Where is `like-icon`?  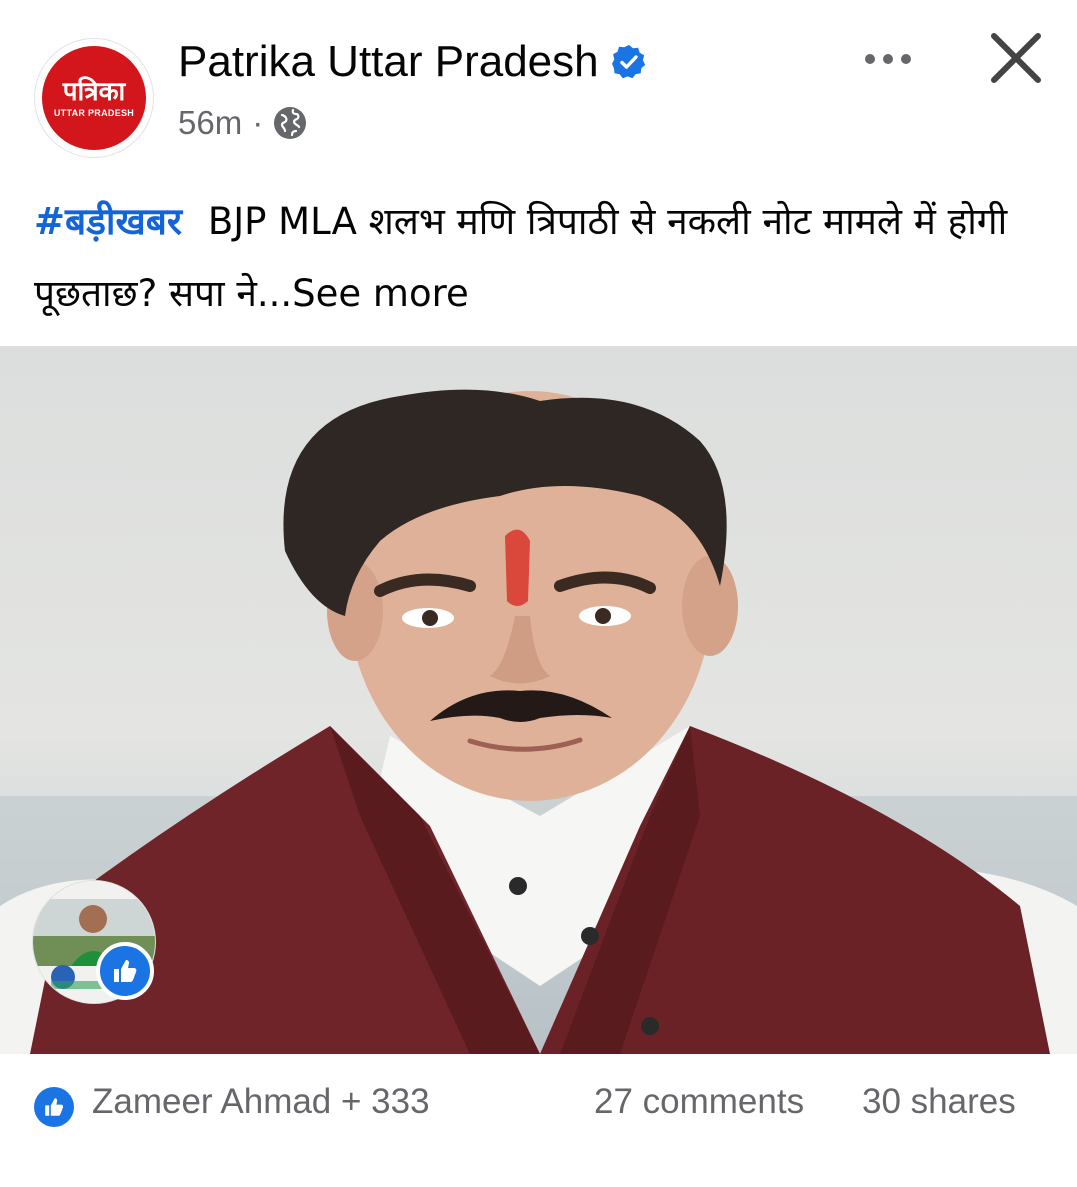
like-icon is located at coordinates (54, 1107).